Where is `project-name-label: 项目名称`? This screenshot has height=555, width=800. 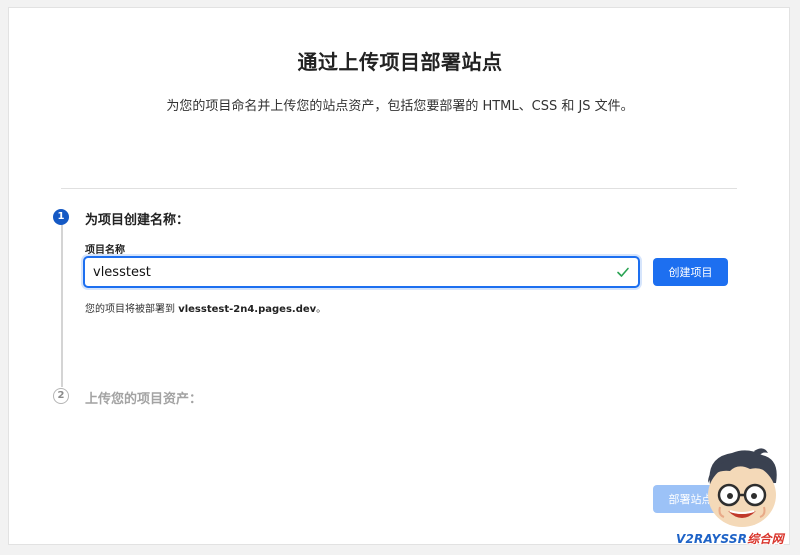 project-name-label: 项目名称 is located at coordinates (105, 250).